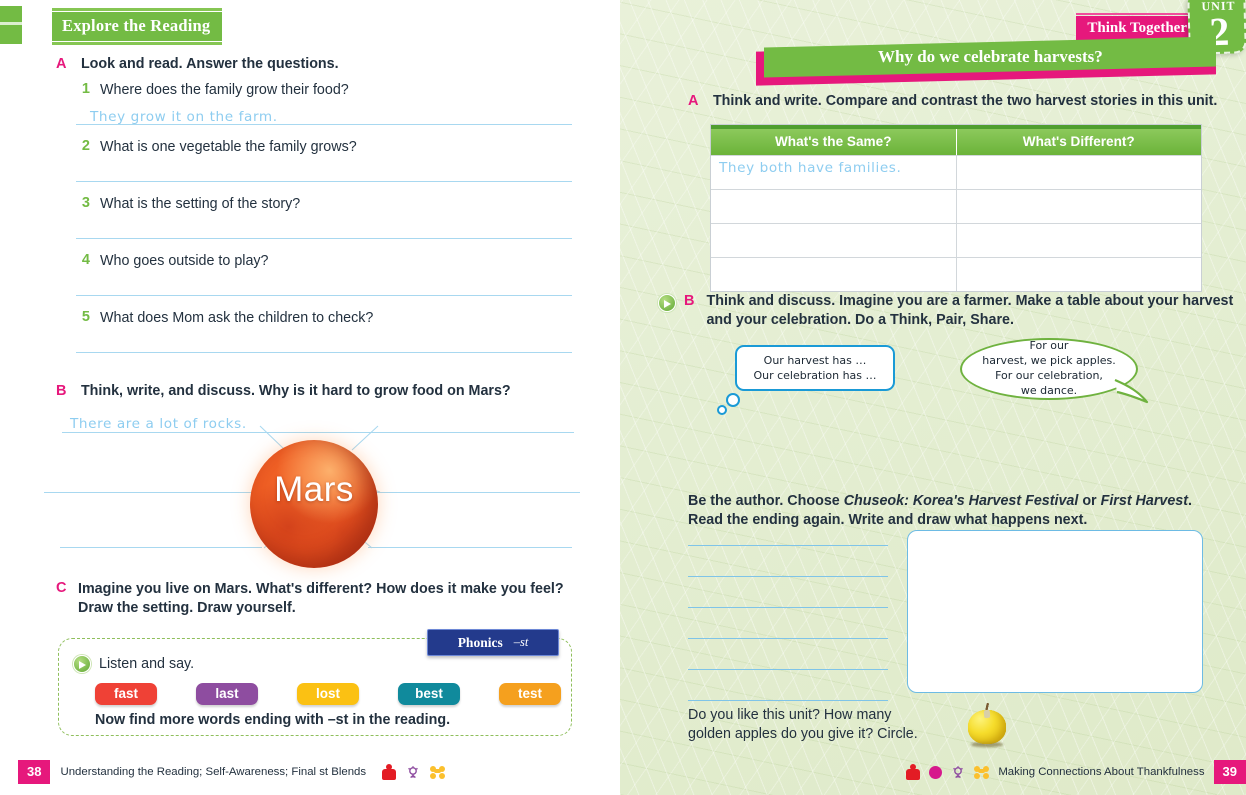 The height and width of the screenshot is (795, 1246). I want to click on handwritten-answer: They grow it on the farm., so click(184, 117).